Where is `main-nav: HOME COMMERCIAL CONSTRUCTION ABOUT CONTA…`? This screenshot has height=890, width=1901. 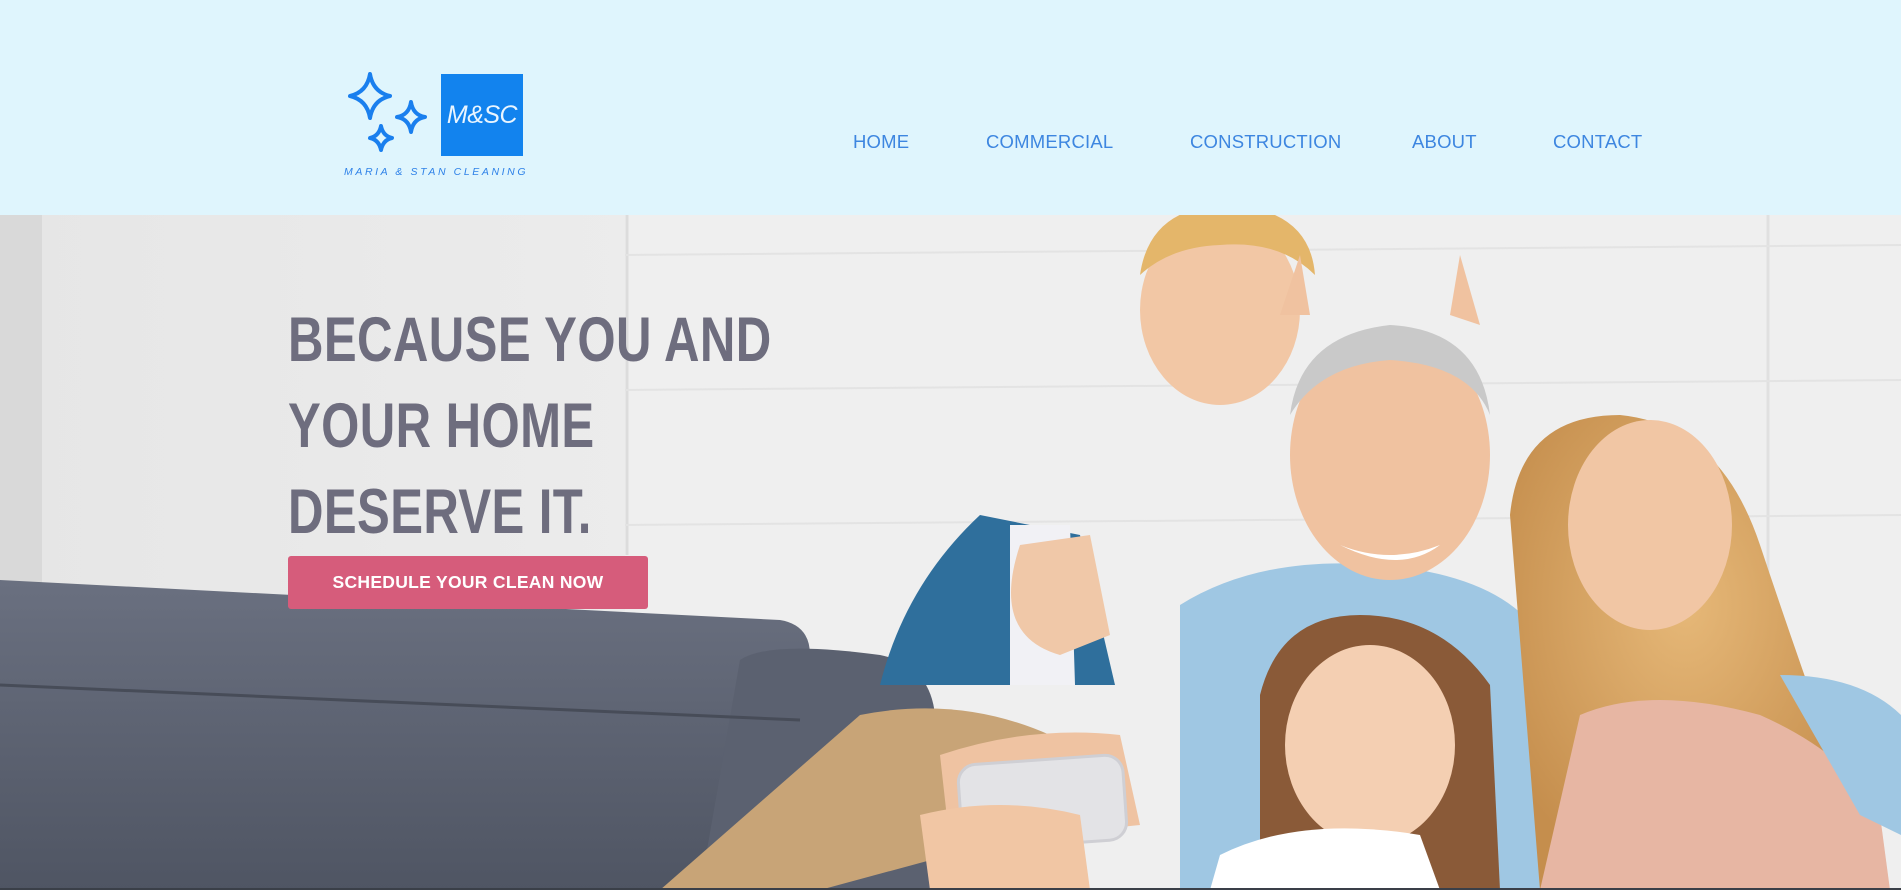
main-nav: HOME COMMERCIAL CONSTRUCTION ABOUT CONTA… is located at coordinates (950, 143).